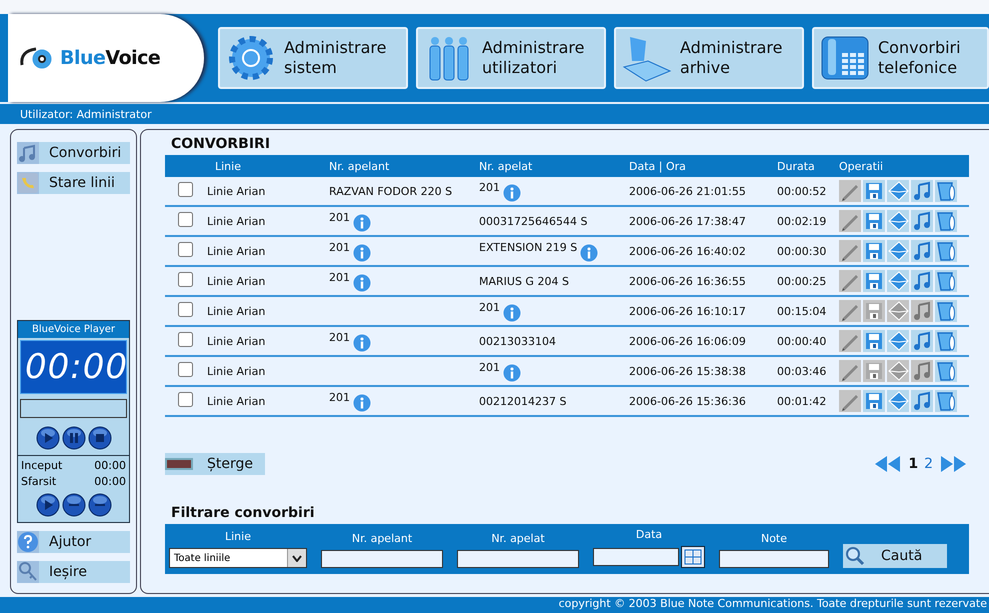 The width and height of the screenshot is (989, 613). What do you see at coordinates (524, 281) in the screenshot?
I see `table-cell: MARIUS G 204 S` at bounding box center [524, 281].